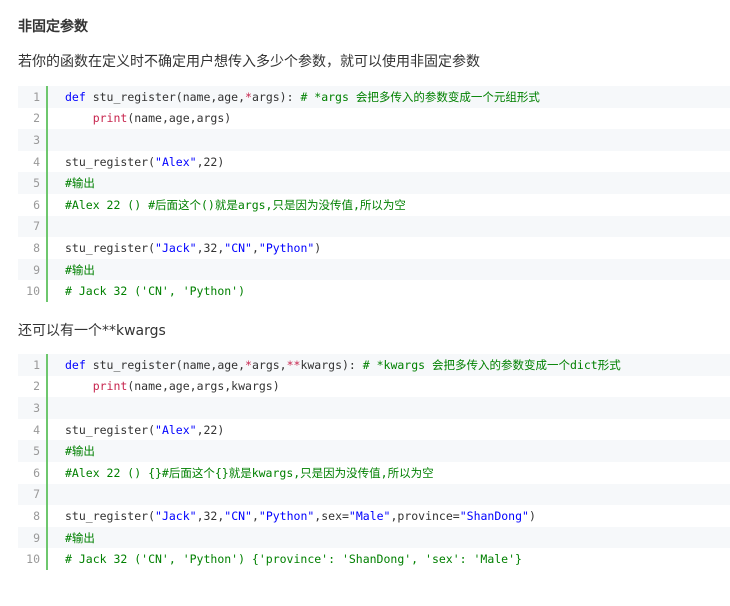 The image size is (730, 606). Describe the element at coordinates (36, 226) in the screenshot. I see `line-number: 7` at that location.